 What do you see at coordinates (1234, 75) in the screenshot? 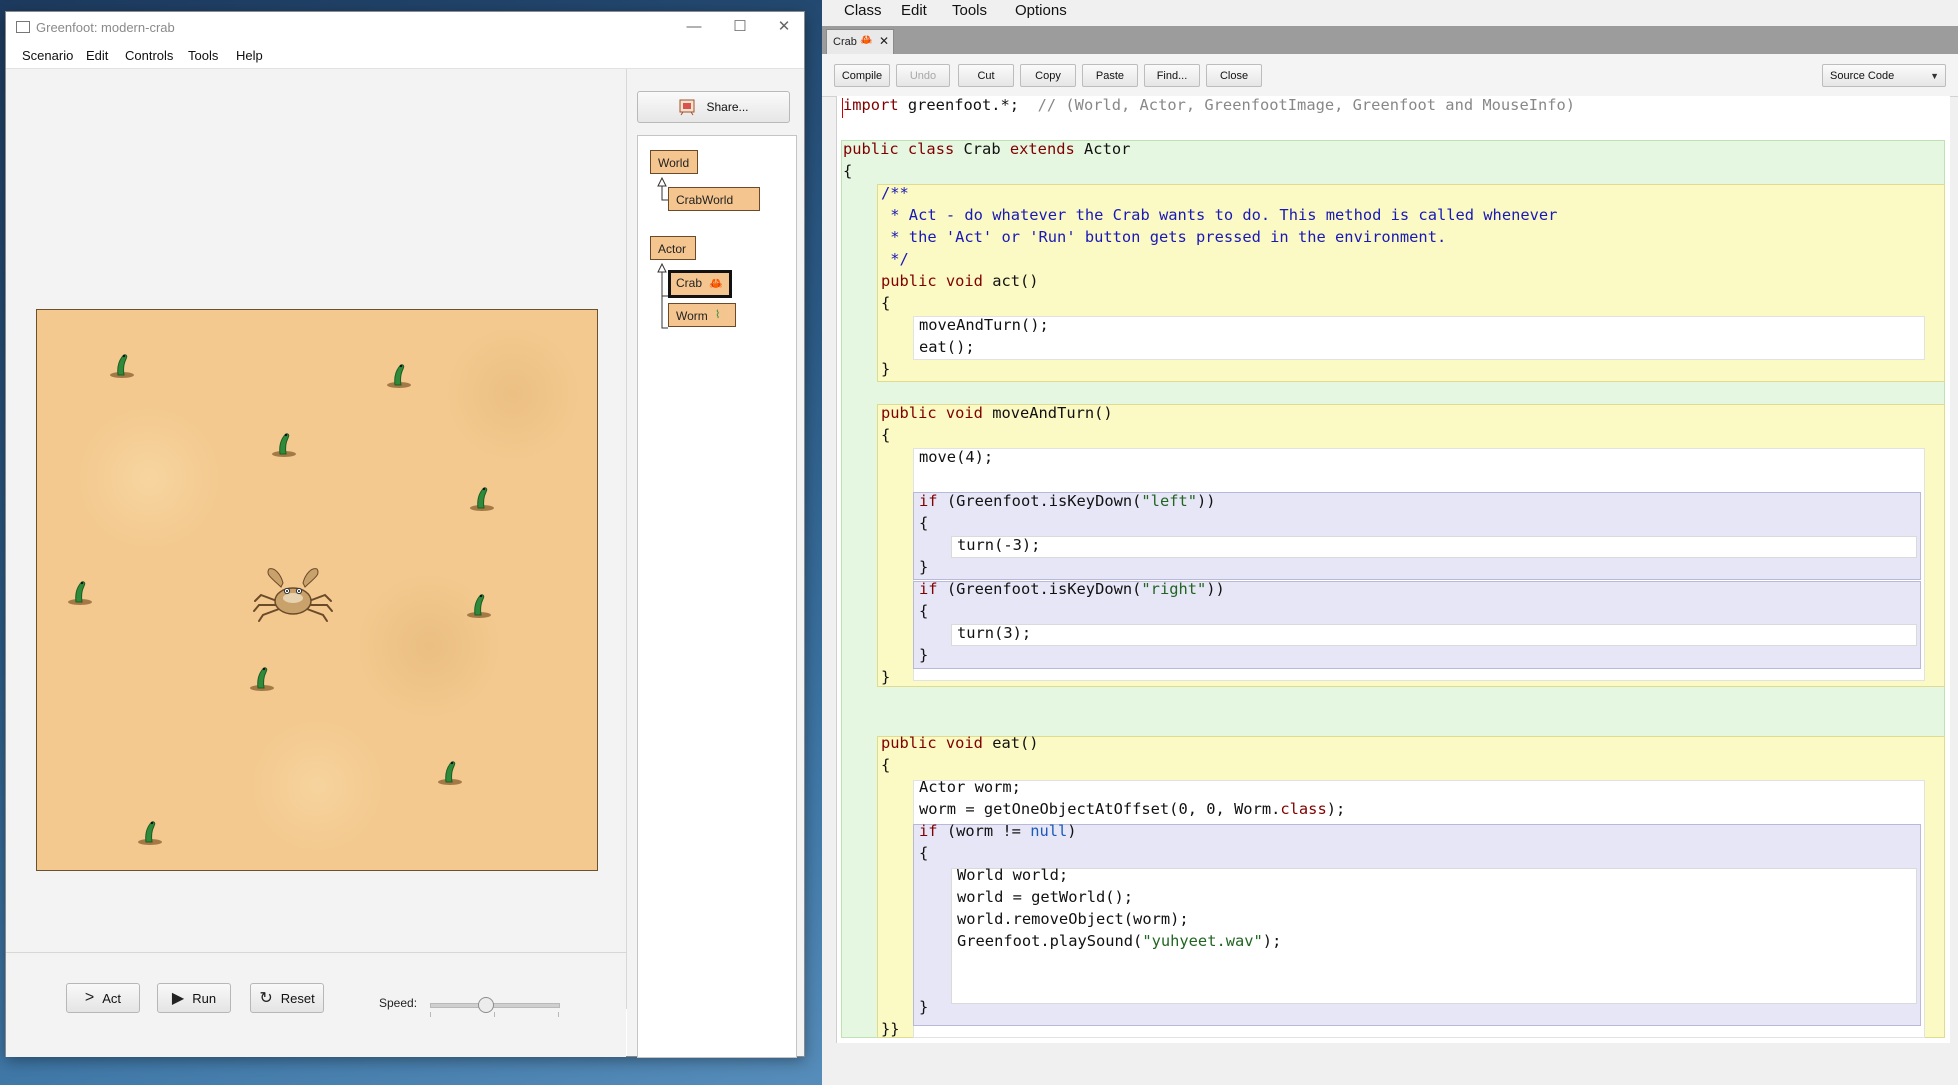
I see `close-editor-button: Close` at bounding box center [1234, 75].